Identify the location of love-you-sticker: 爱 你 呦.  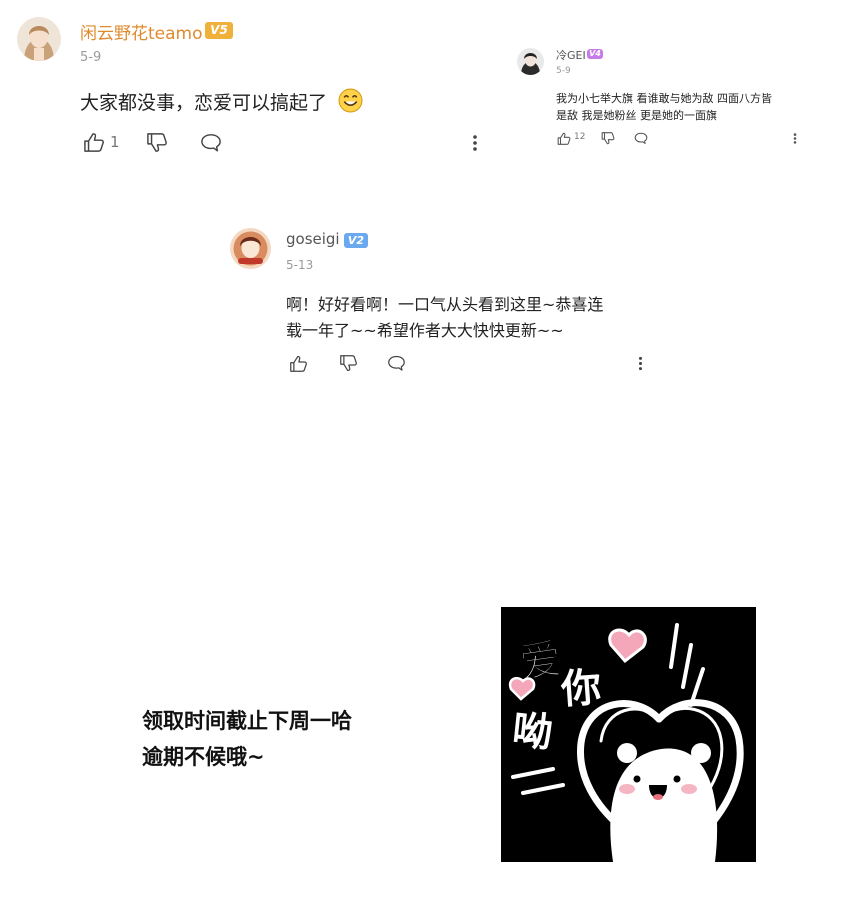
(628, 734).